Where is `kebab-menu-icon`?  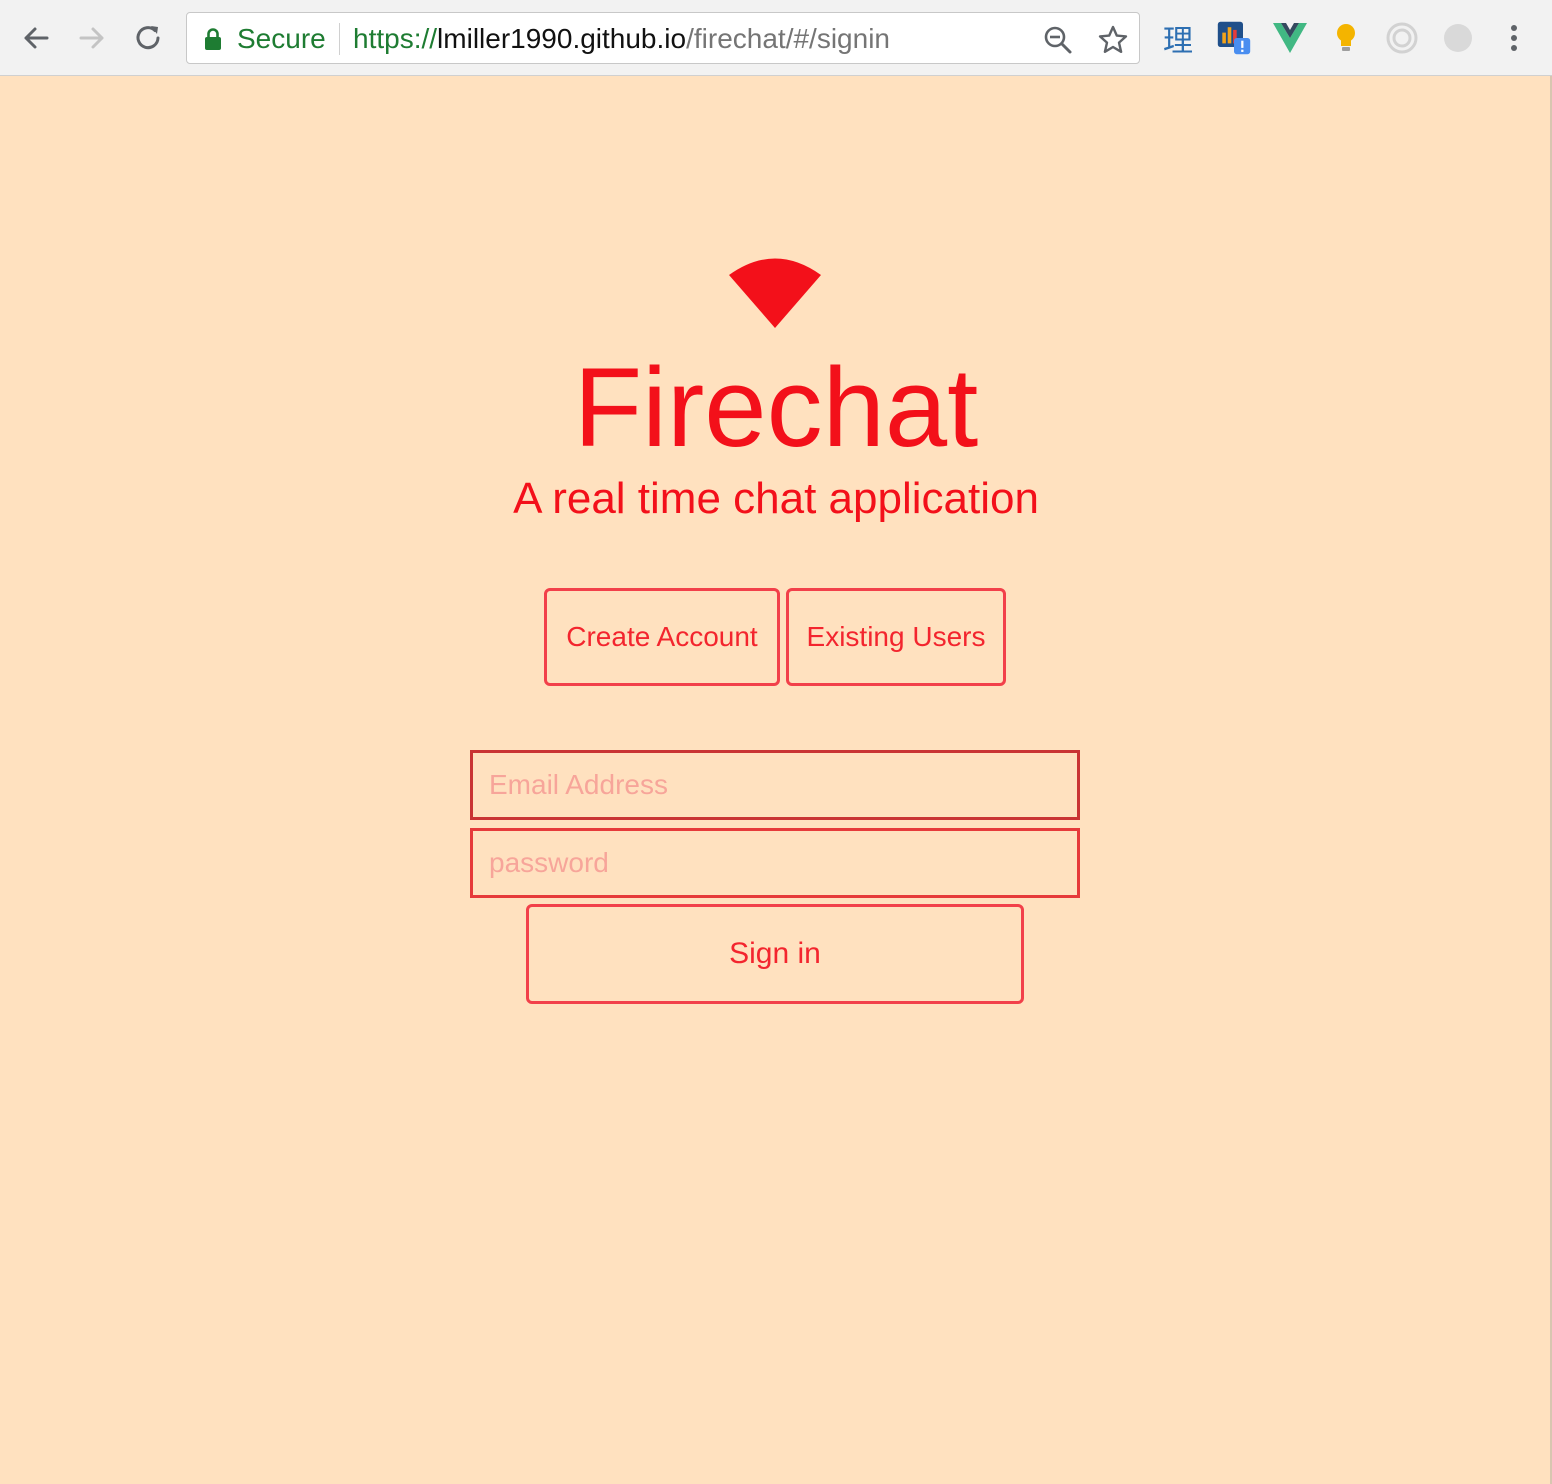
kebab-menu-icon is located at coordinates (1514, 38).